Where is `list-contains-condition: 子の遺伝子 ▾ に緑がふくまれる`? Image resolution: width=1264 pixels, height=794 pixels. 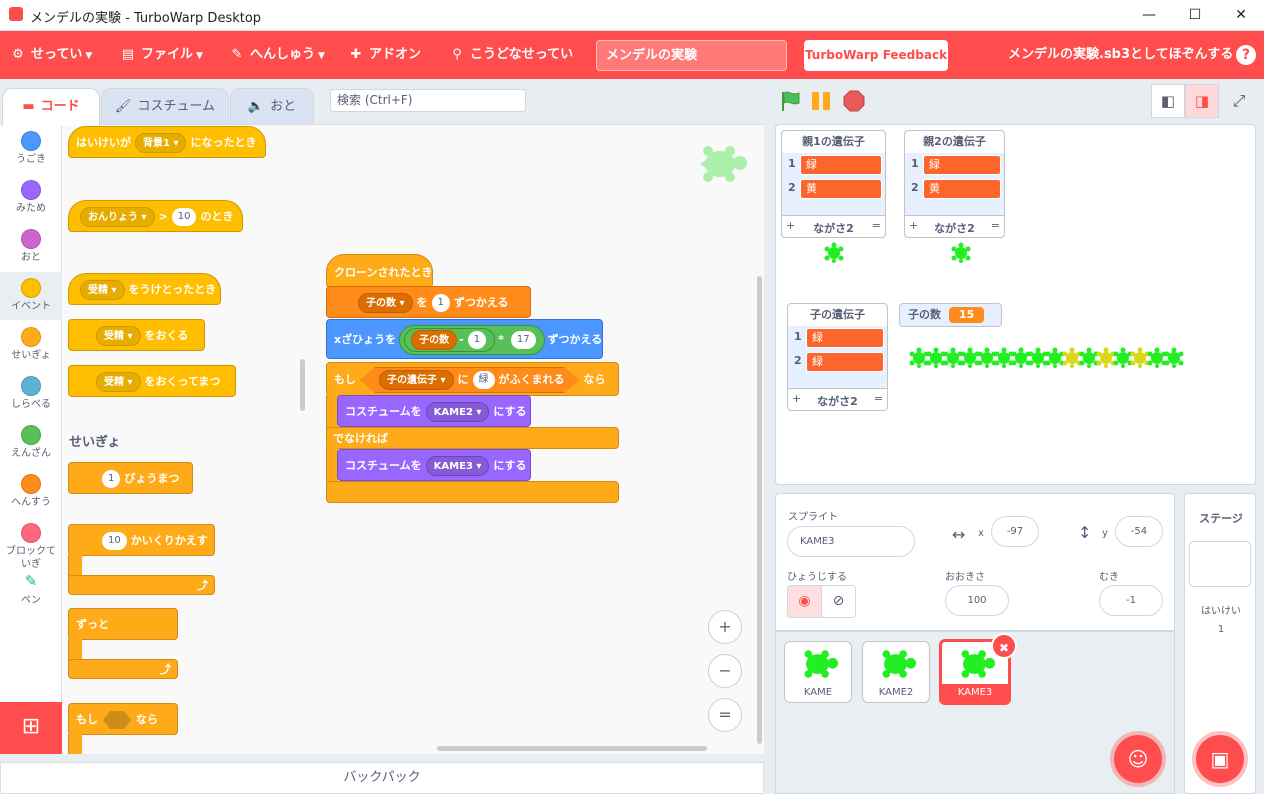
list-contains-condition: 子の遺伝子 ▾ に緑がふくまれる is located at coordinates (470, 380).